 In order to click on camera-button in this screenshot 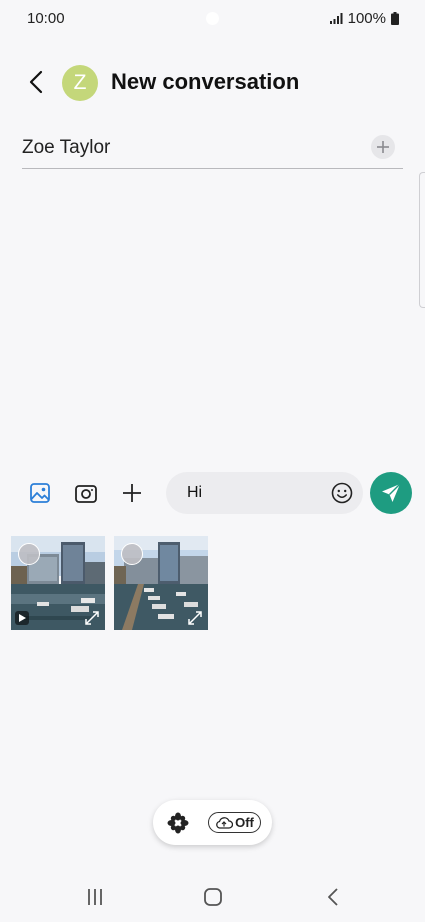, I will do `click(86, 493)`.